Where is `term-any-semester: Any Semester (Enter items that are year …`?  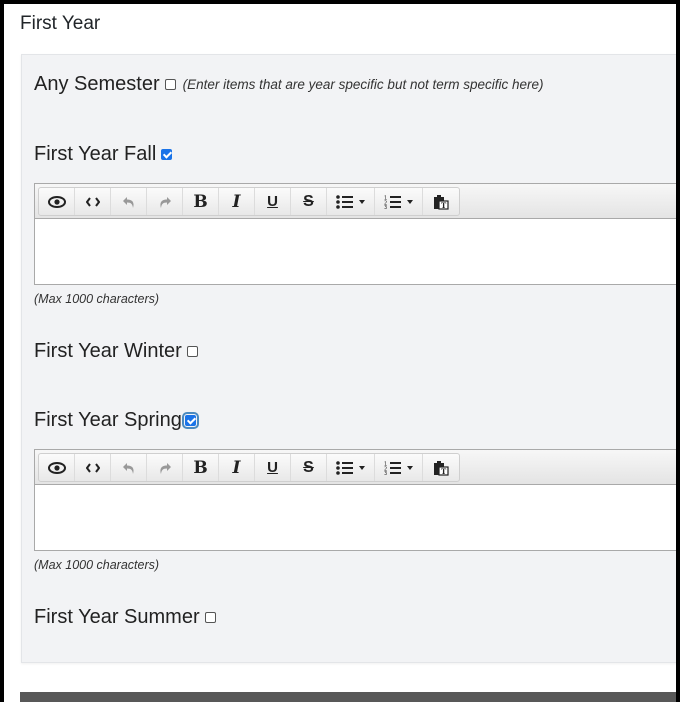 term-any-semester: Any Semester (Enter items that are year … is located at coordinates (289, 84).